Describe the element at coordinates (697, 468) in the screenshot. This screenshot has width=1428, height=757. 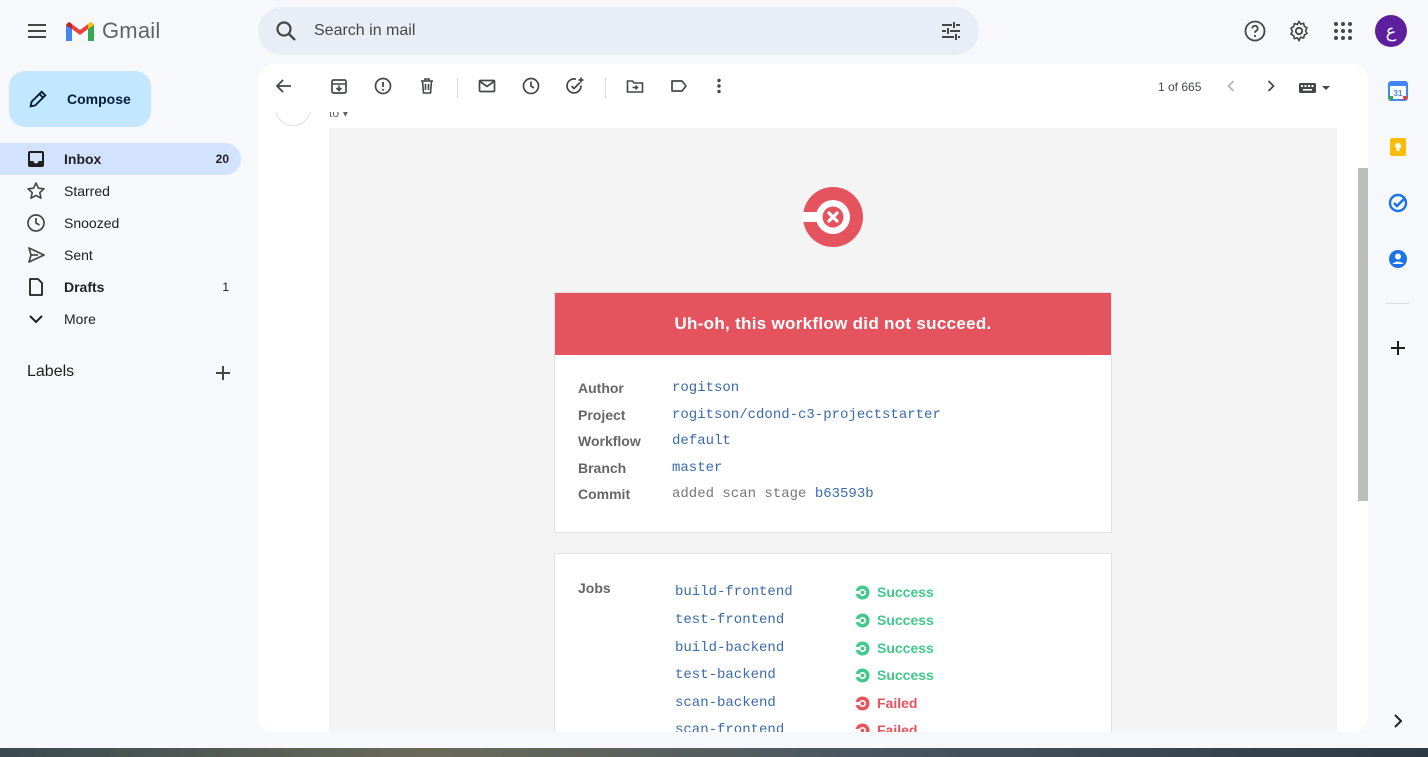
I see `branch-link: master` at that location.